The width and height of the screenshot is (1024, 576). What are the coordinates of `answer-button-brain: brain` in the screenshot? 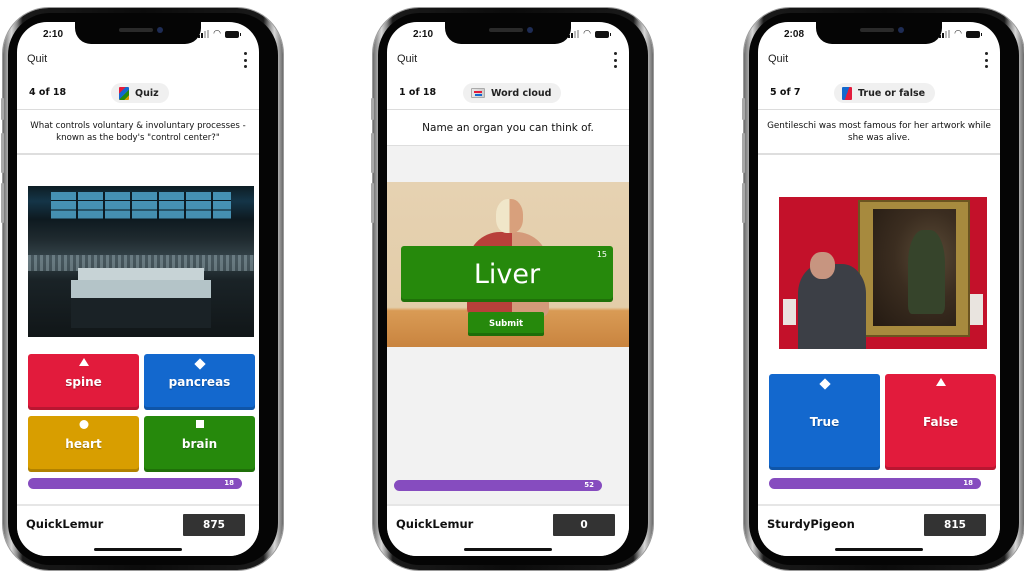 It's located at (199, 444).